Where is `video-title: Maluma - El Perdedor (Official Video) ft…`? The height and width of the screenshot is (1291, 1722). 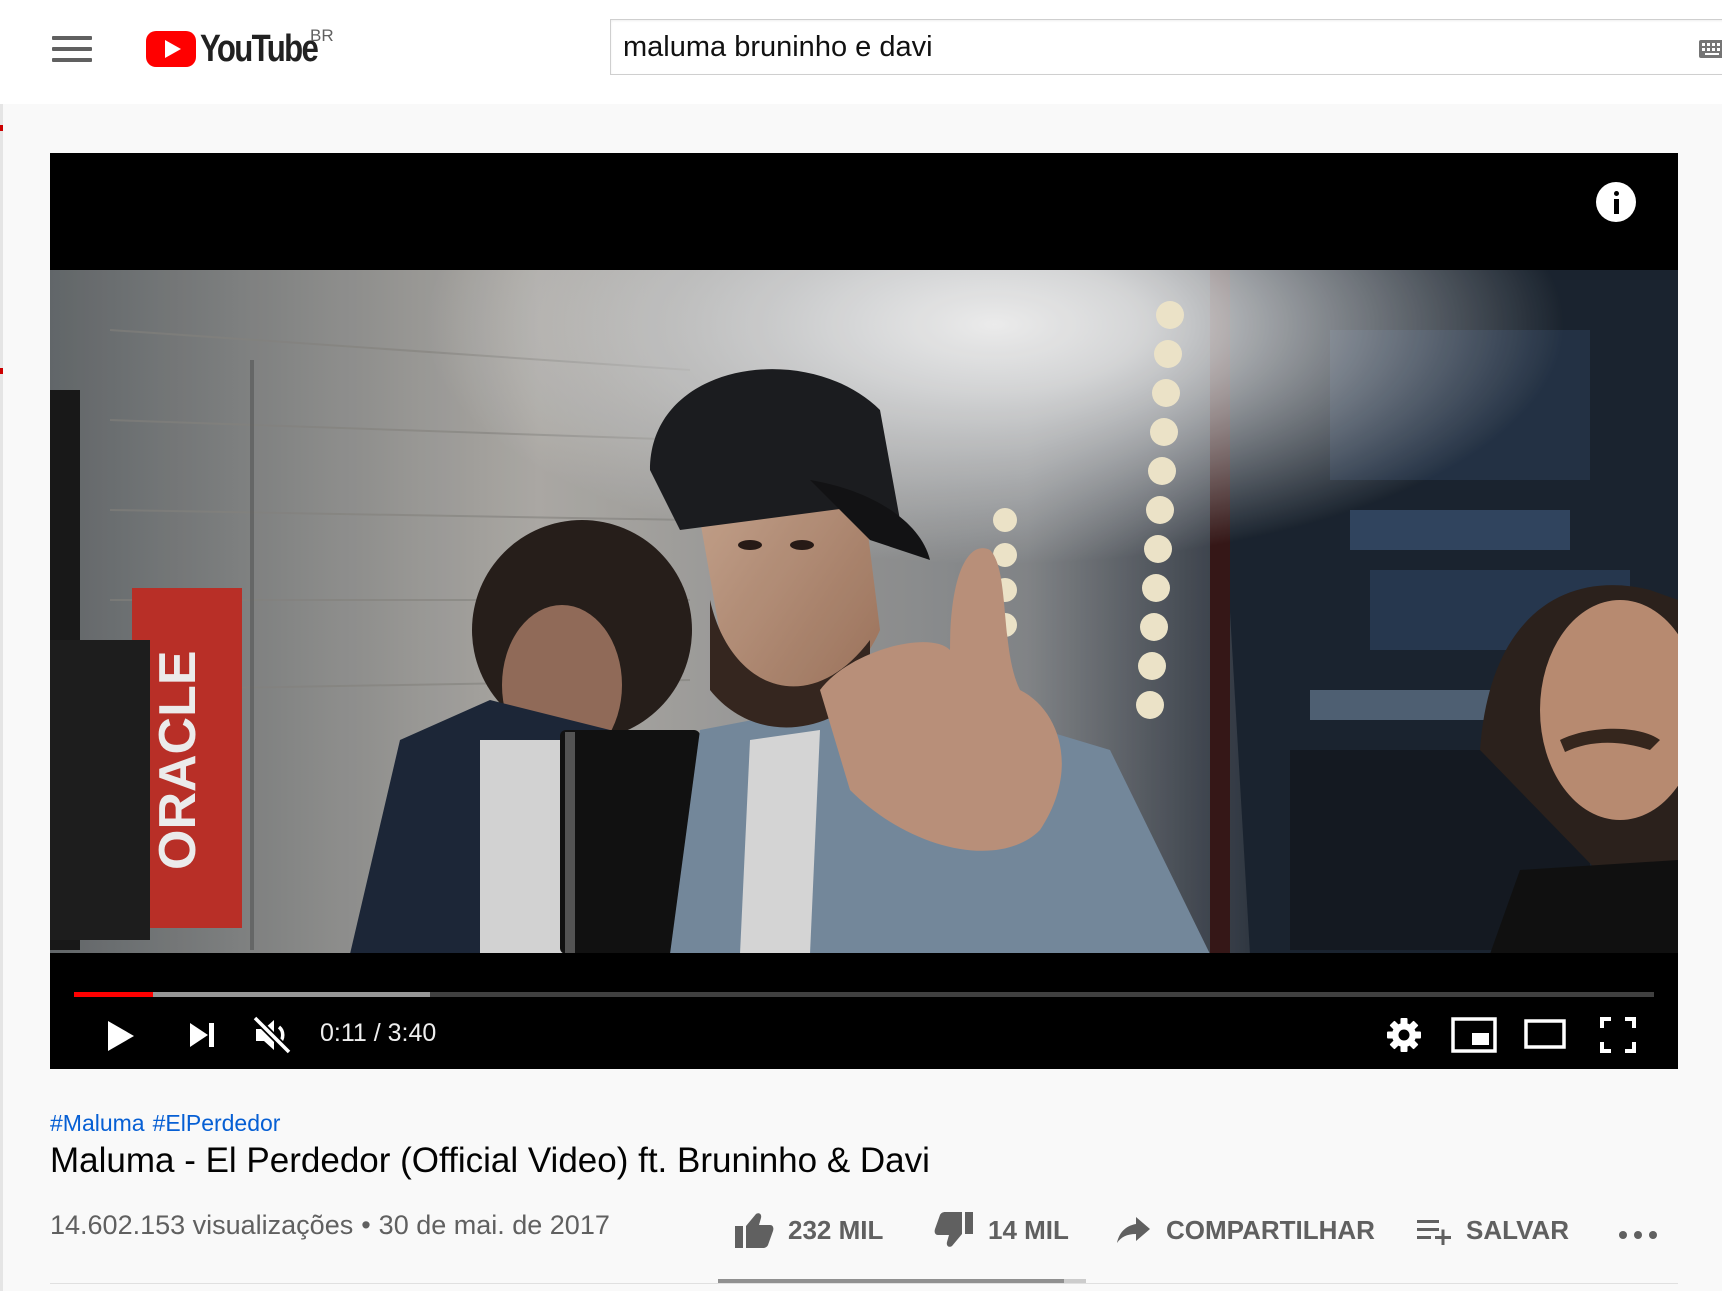 video-title: Maluma - El Perdedor (Official Video) ft… is located at coordinates (490, 1160).